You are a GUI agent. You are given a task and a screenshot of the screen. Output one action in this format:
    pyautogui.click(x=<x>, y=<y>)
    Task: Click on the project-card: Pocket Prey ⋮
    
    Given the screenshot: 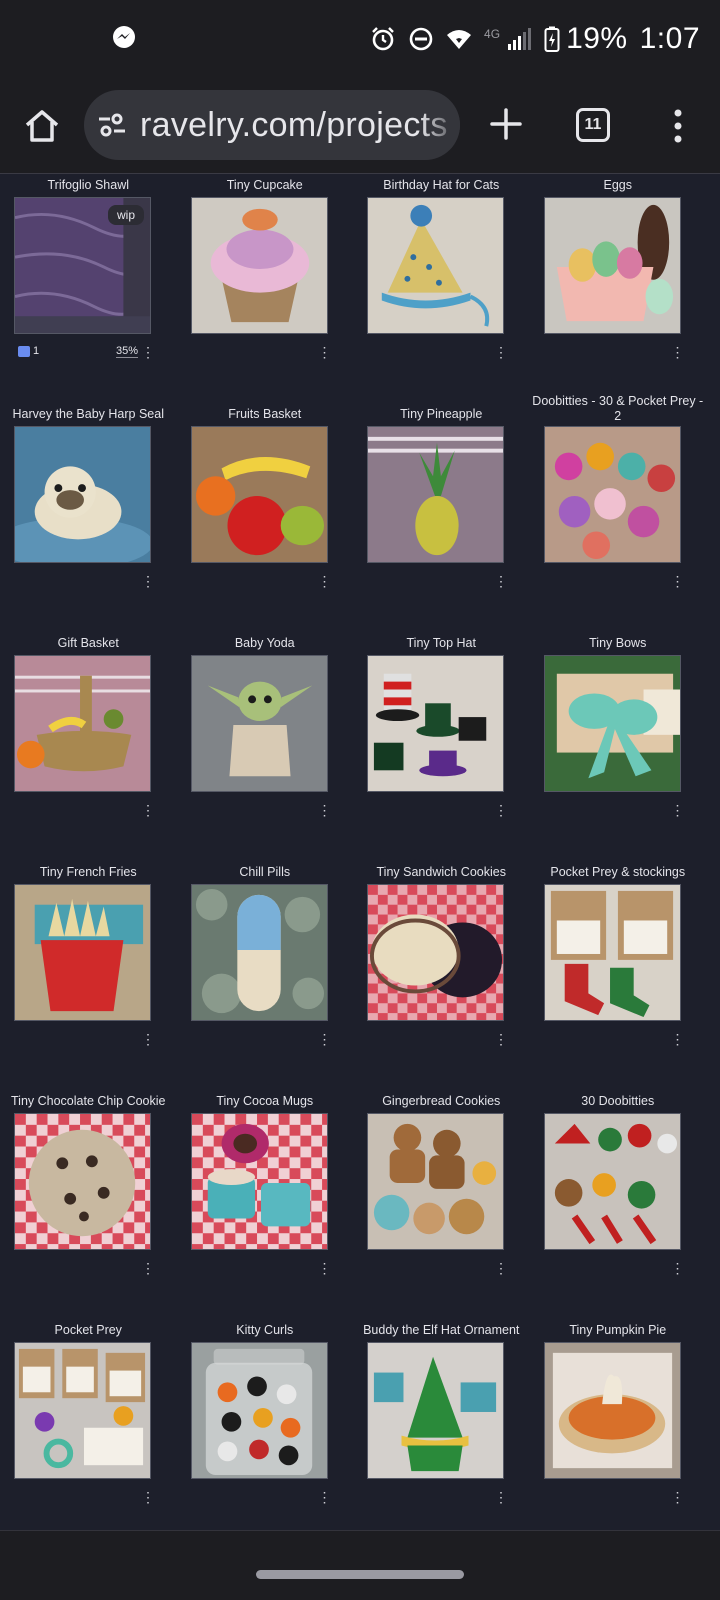 What is the action you would take?
    pyautogui.click(x=88, y=1434)
    